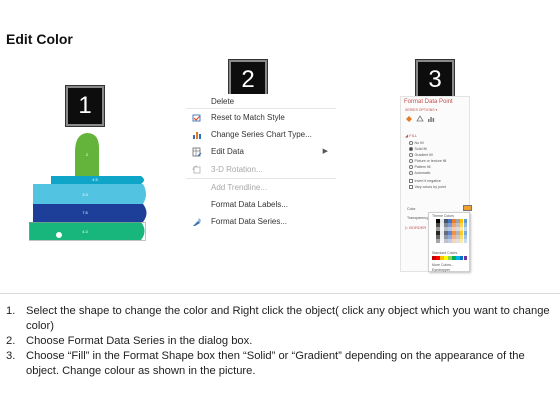  I want to click on radio-automatic: Automatic, so click(419, 173).